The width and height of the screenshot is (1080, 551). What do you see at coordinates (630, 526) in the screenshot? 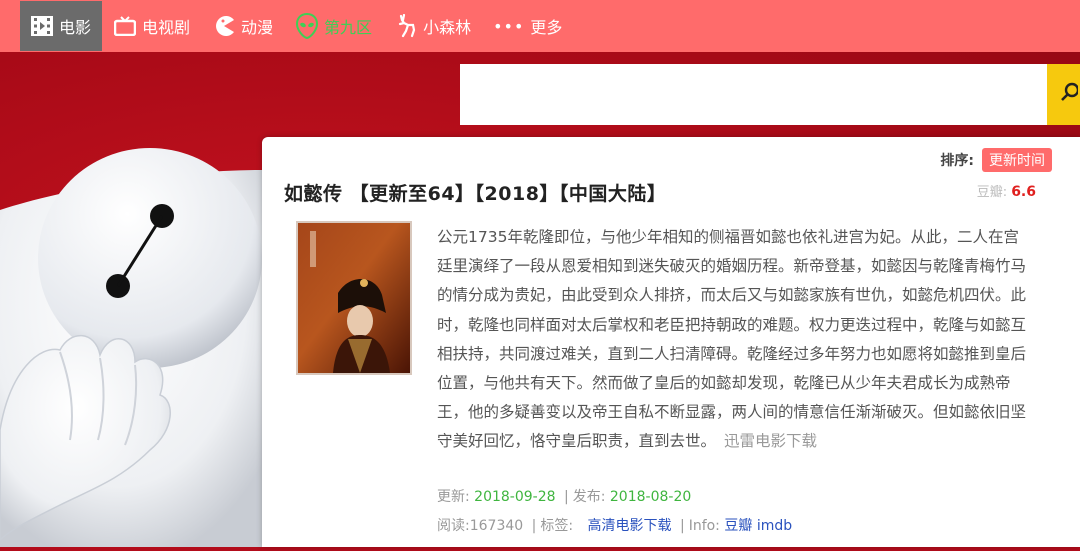
I see `tag-link: 高清电影下载` at bounding box center [630, 526].